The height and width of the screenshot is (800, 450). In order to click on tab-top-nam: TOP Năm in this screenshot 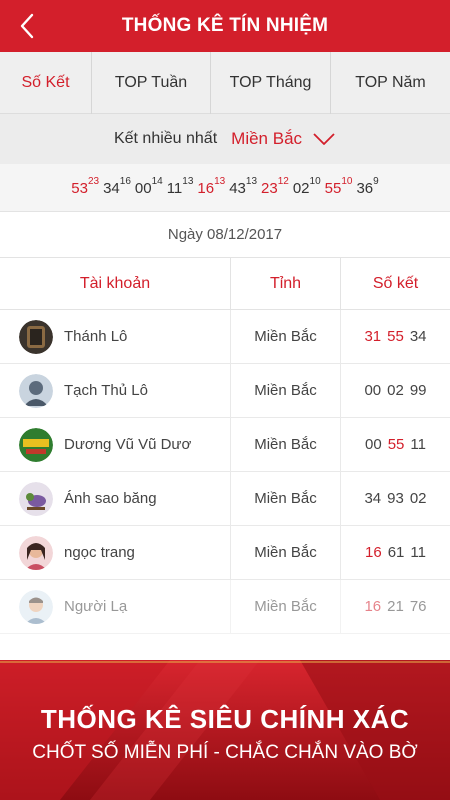, I will do `click(390, 83)`.